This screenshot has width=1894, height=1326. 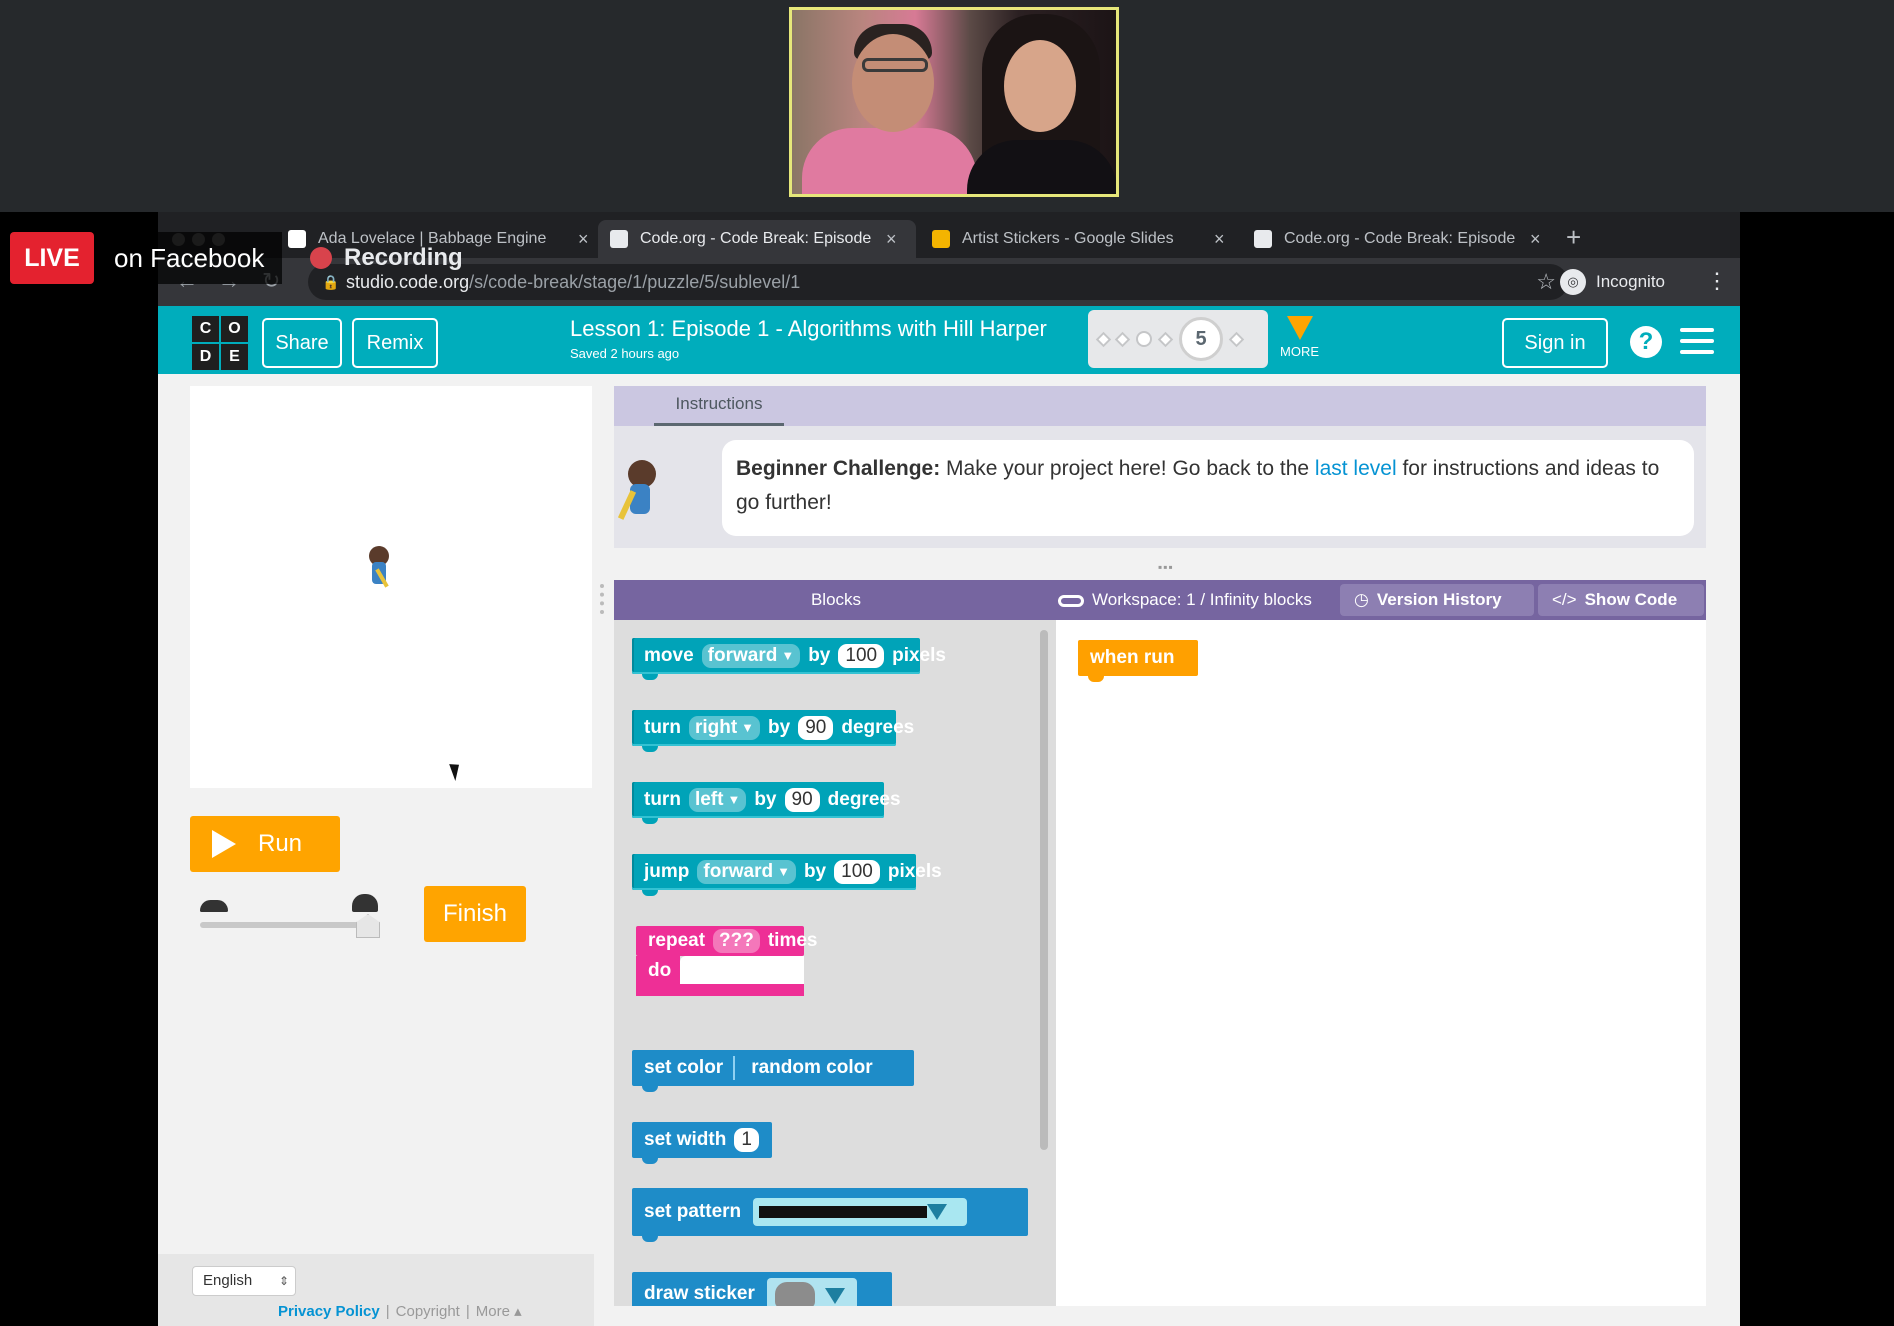 What do you see at coordinates (766, 803) in the screenshot?
I see `turn-left-block: turn left ▼ by 90 degrees` at bounding box center [766, 803].